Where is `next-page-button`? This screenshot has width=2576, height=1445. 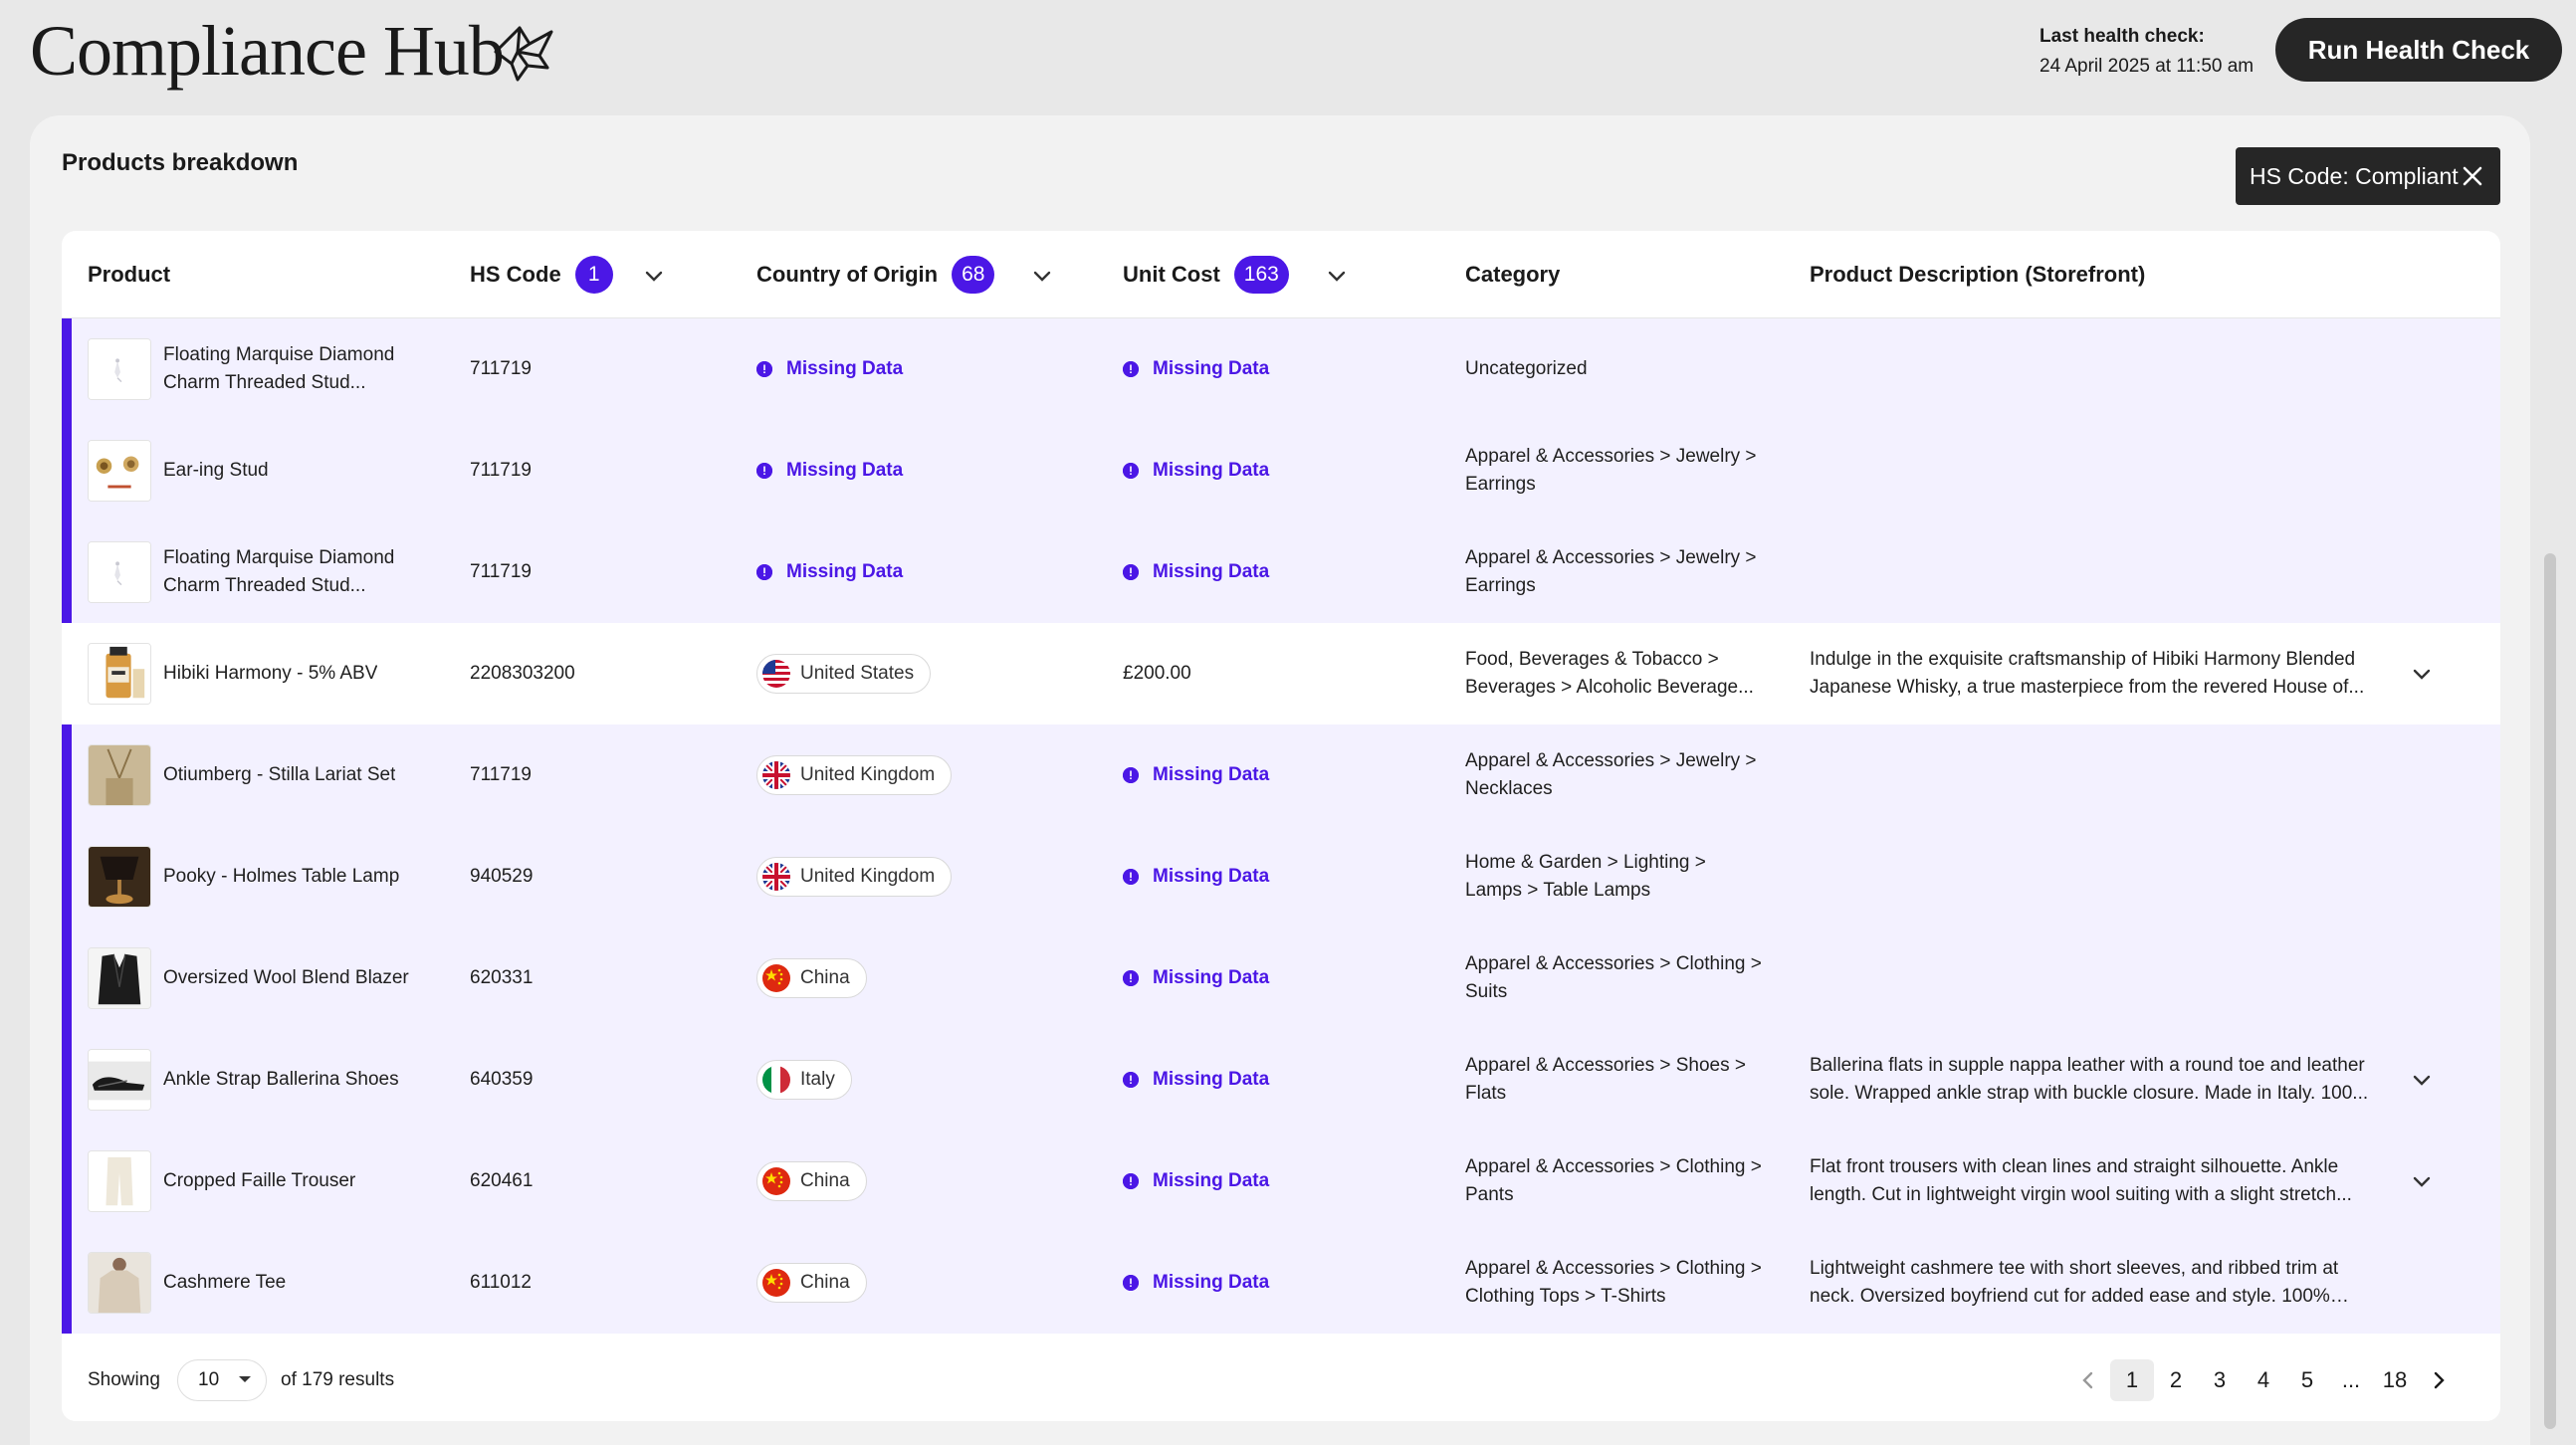
next-page-button is located at coordinates (2439, 1380).